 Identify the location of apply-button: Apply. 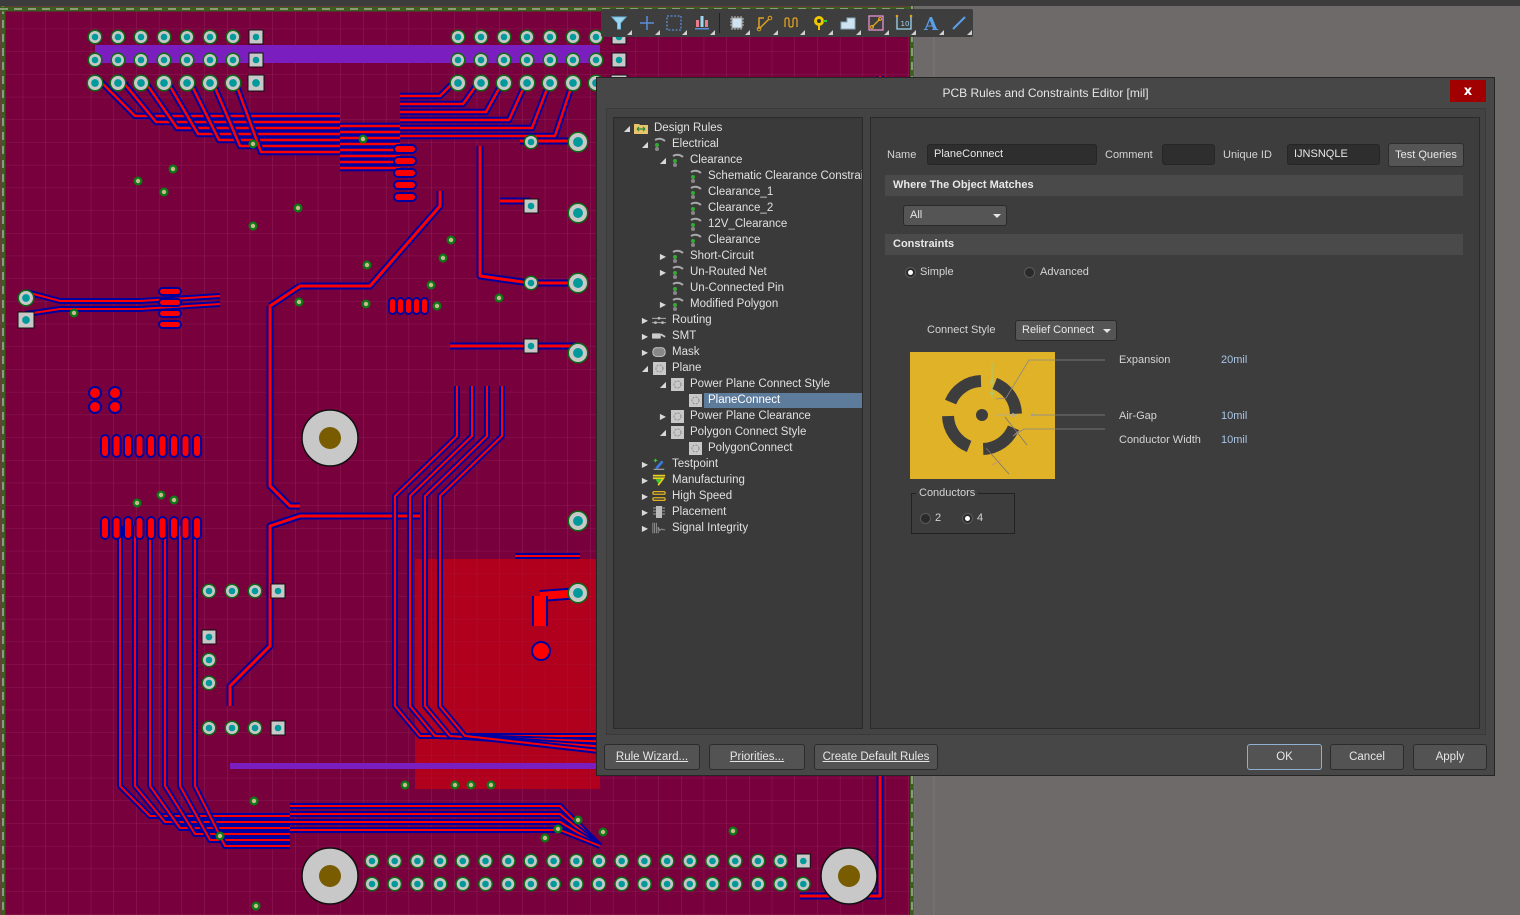
(1450, 757).